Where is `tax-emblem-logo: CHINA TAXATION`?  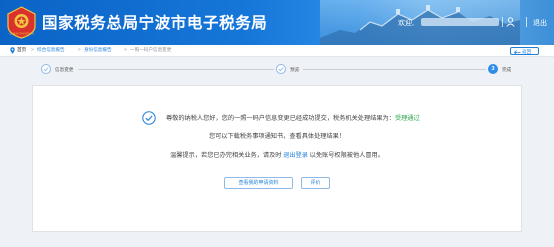
tax-emblem-logo: CHINA TAXATION is located at coordinates (21, 22).